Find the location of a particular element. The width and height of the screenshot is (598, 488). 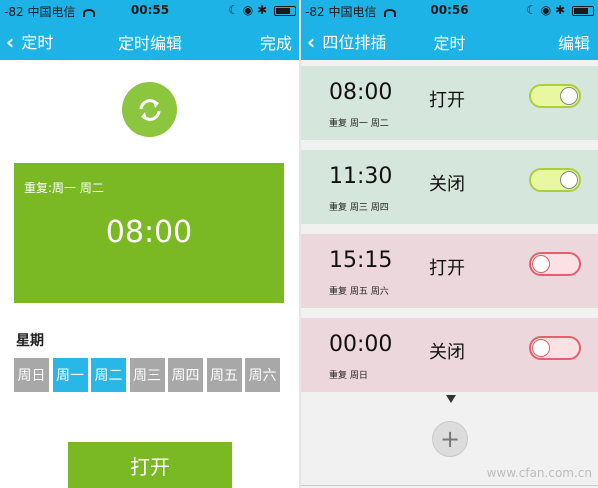

timer-row: 00:00 关闭 重复 周日 is located at coordinates (449, 355).